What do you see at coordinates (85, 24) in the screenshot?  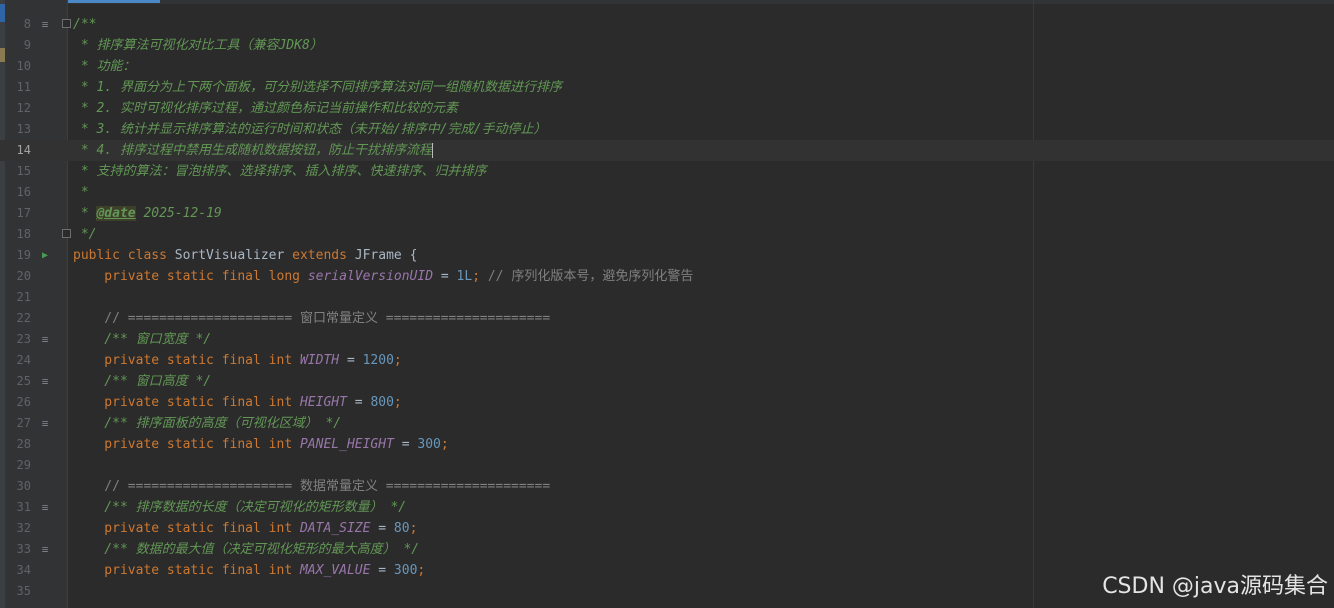 I see `code-text: /**` at bounding box center [85, 24].